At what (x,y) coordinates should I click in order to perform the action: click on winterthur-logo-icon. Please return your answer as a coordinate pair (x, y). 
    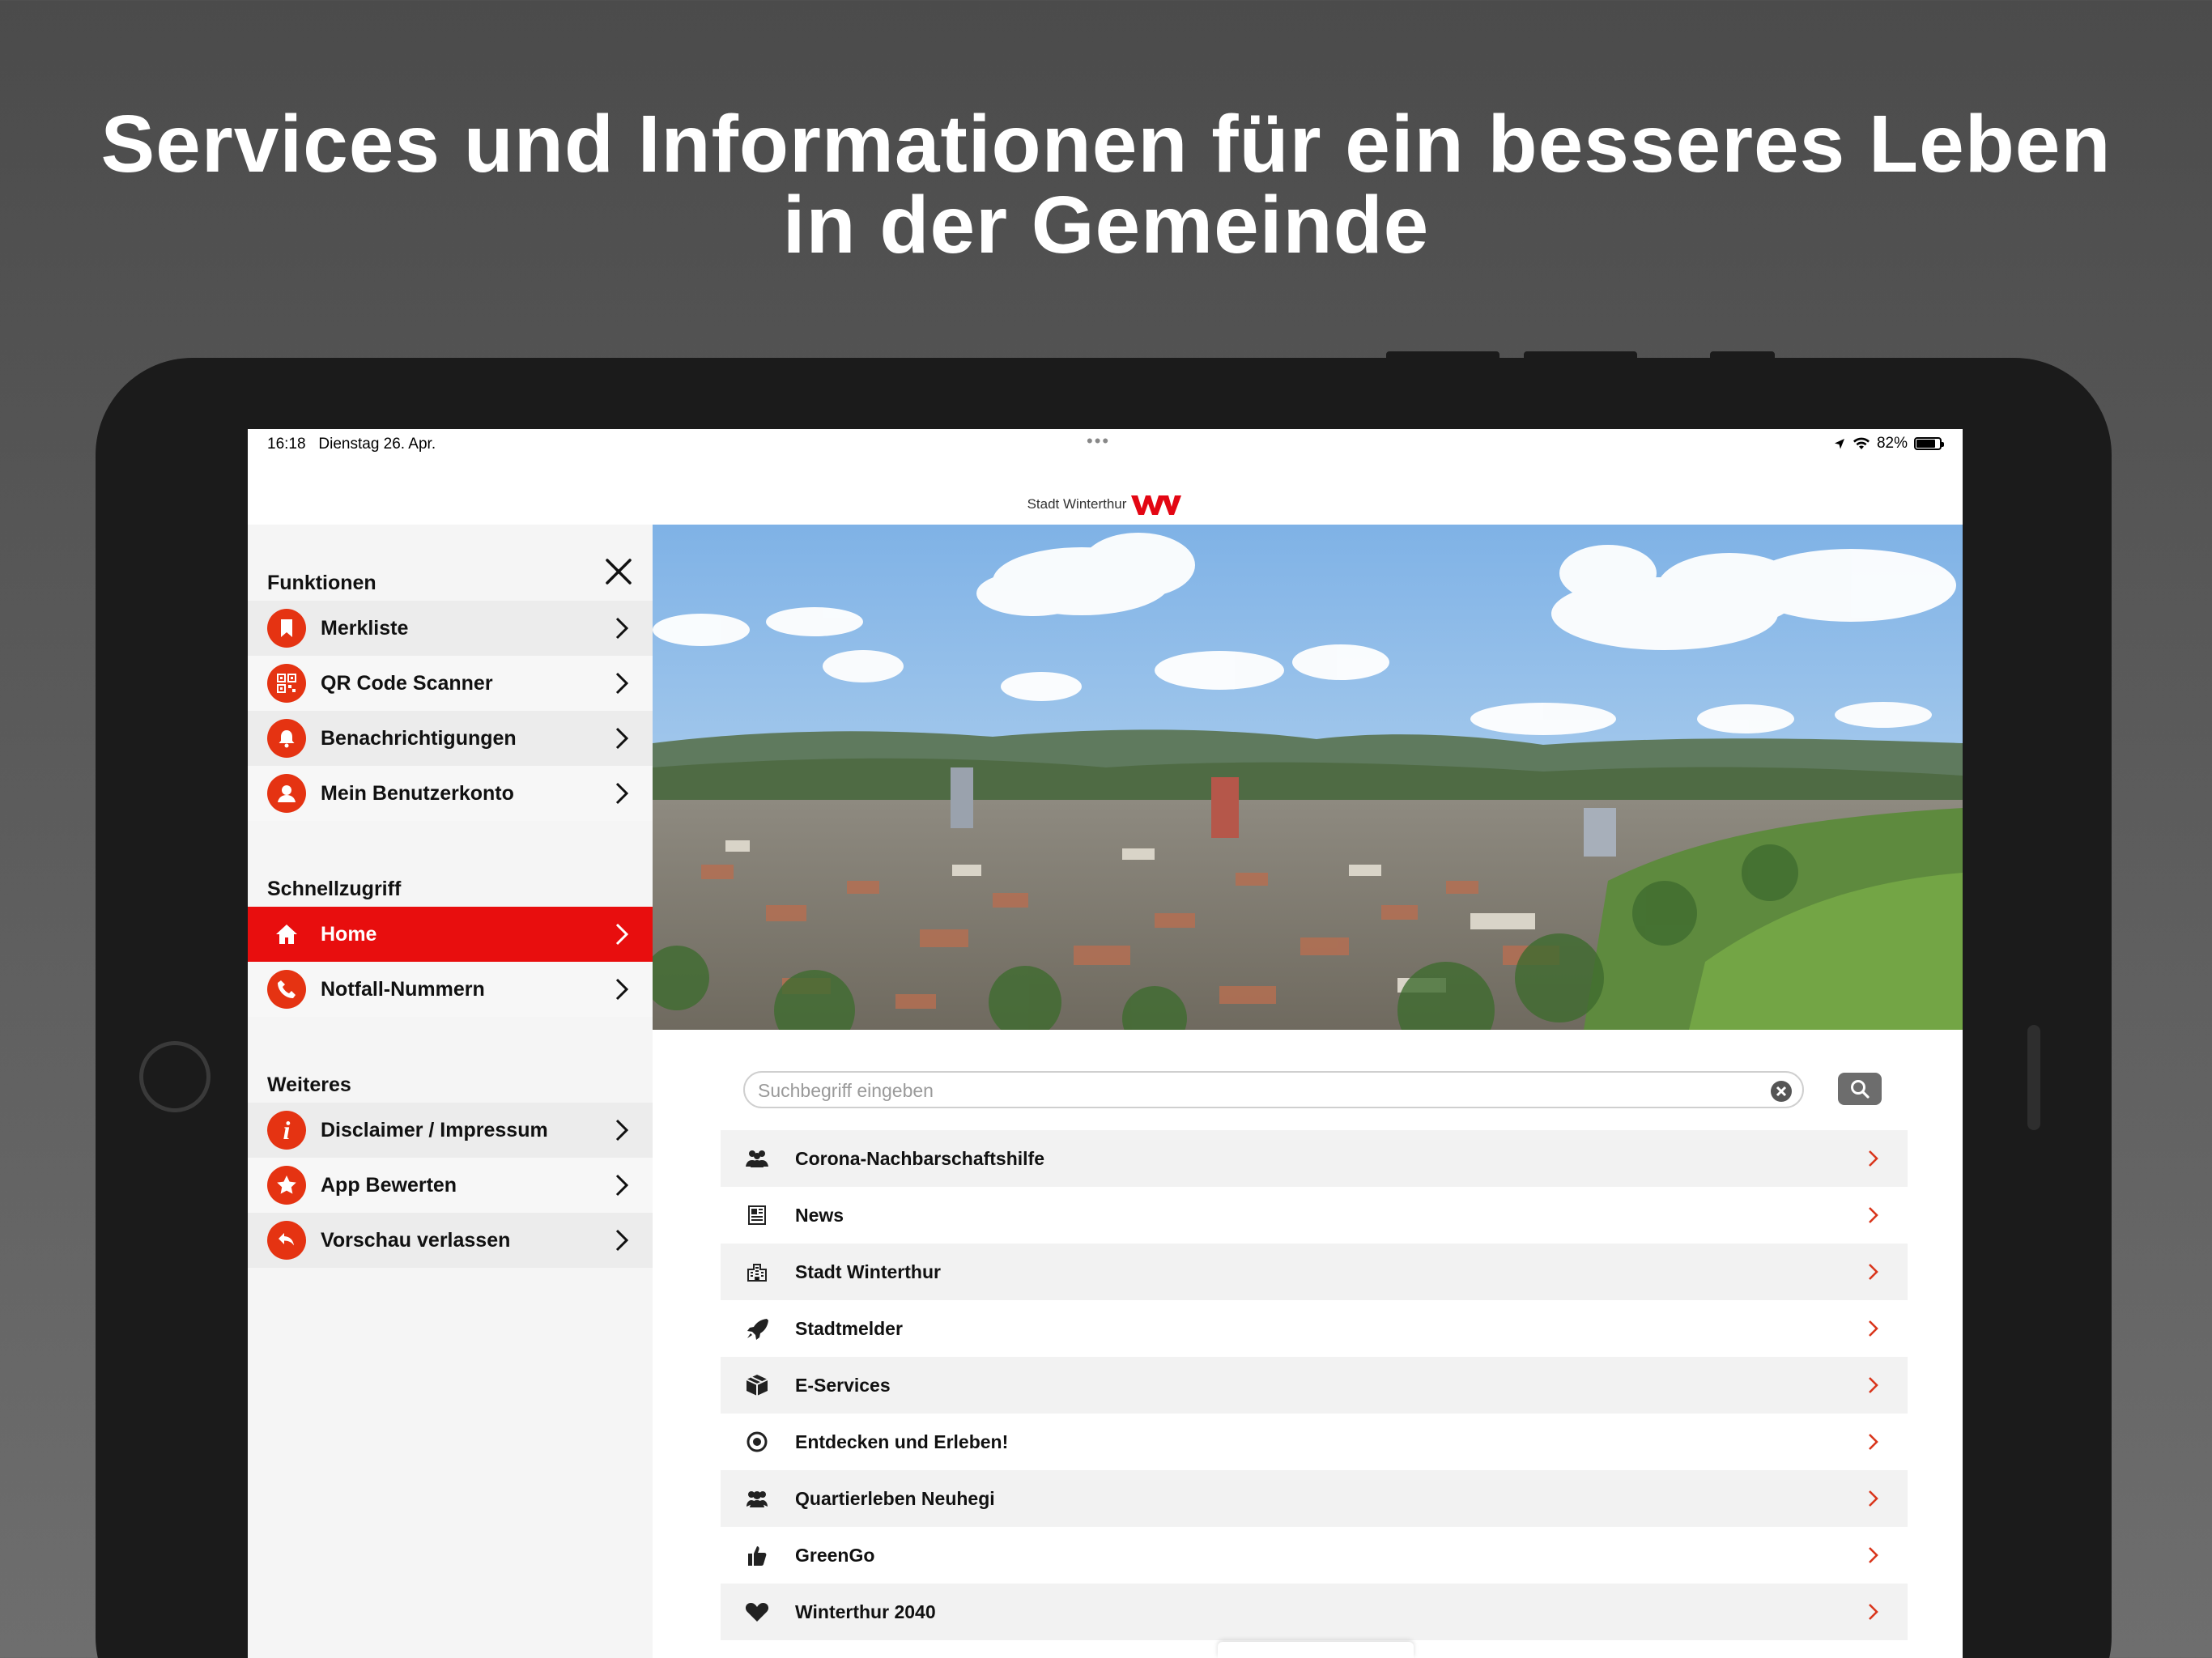
    Looking at the image, I should click on (1156, 505).